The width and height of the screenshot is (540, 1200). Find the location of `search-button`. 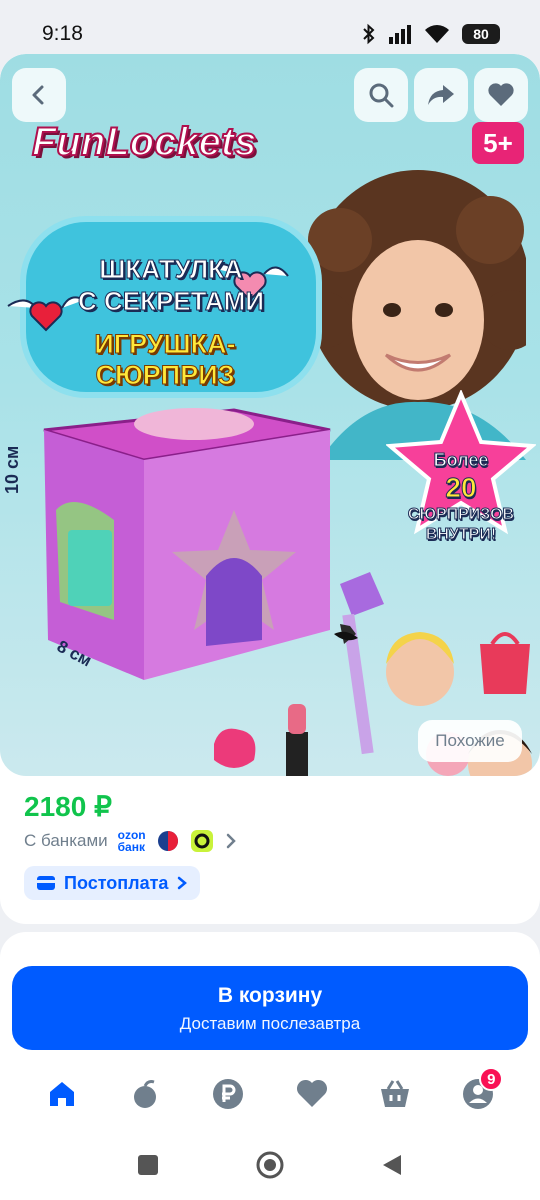

search-button is located at coordinates (381, 95).